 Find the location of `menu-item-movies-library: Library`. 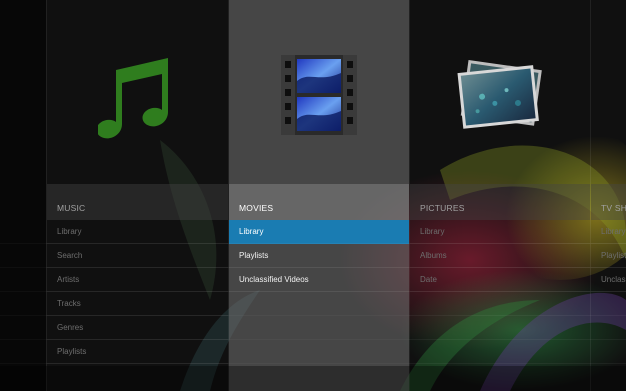

menu-item-movies-library: Library is located at coordinates (319, 232).